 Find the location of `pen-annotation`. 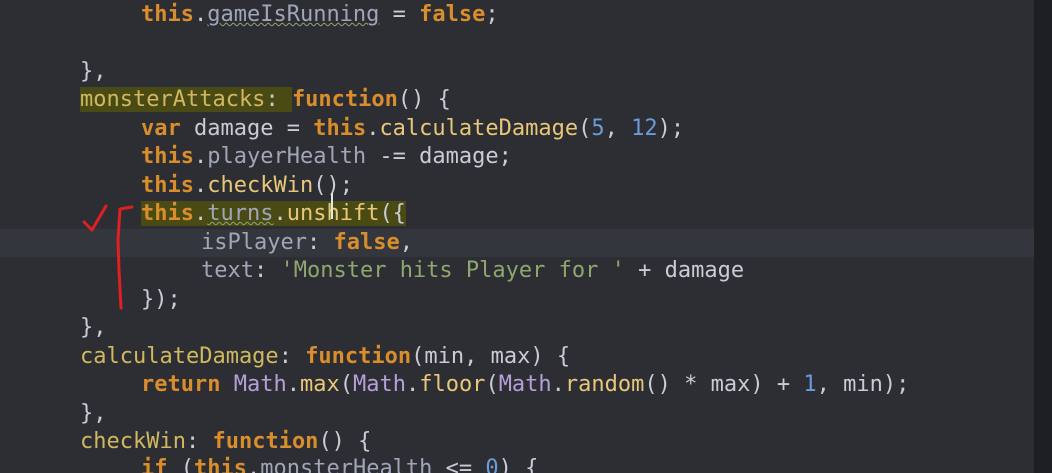

pen-annotation is located at coordinates (108, 257).